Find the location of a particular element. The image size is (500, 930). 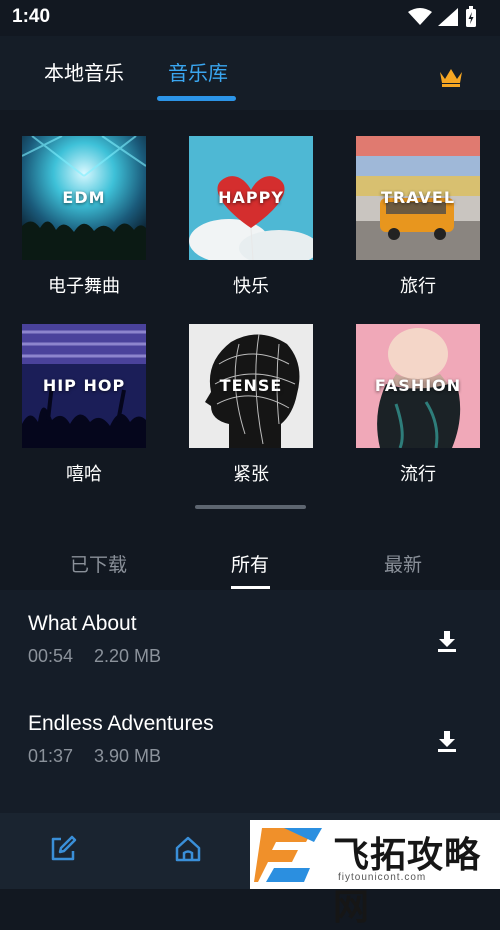

genre-thumb: HAPPY is located at coordinates (251, 198).